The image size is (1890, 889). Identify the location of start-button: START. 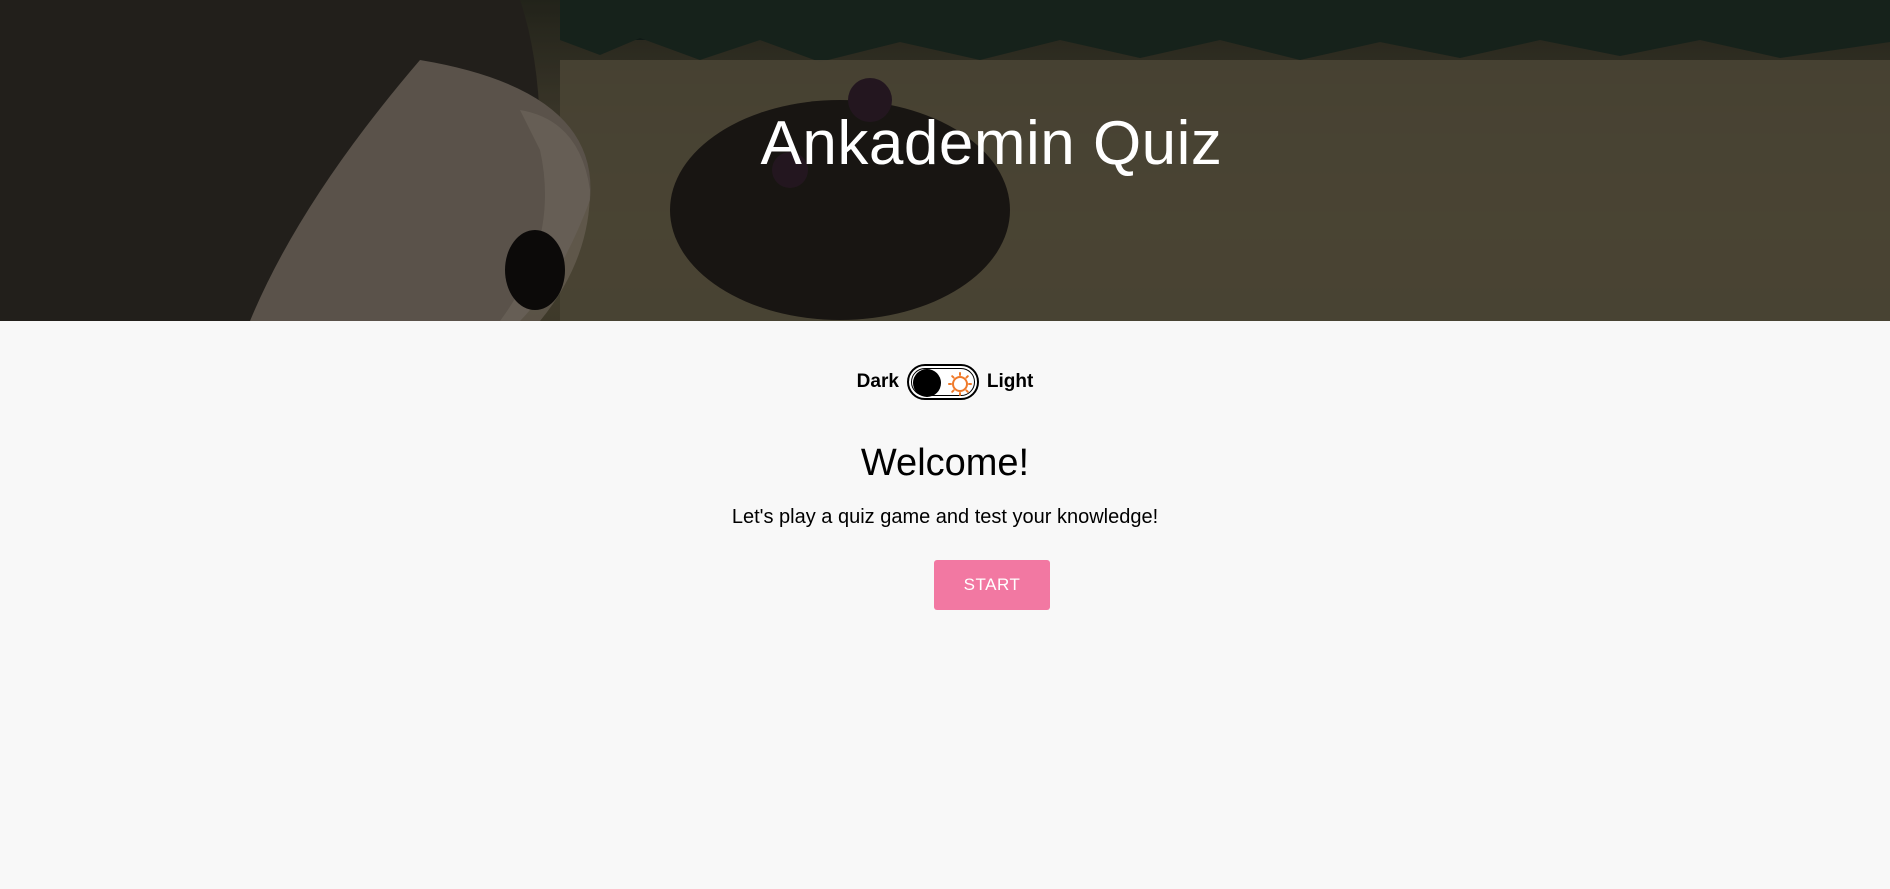
(992, 585).